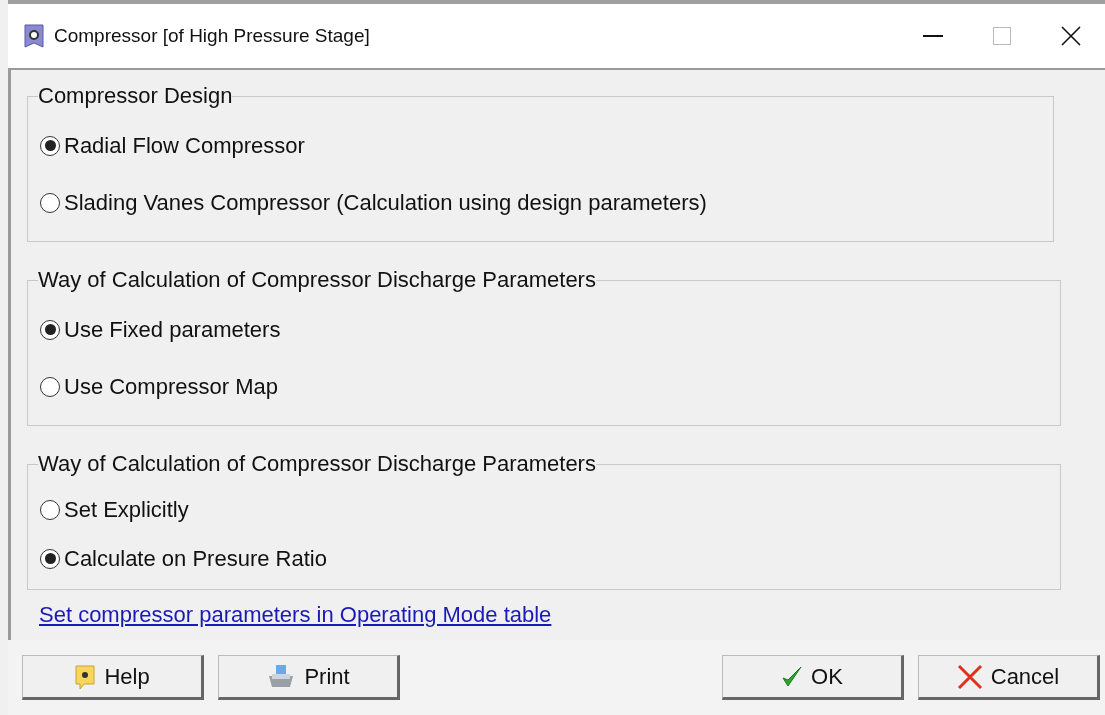 This screenshot has height=715, width=1105. Describe the element at coordinates (969, 676) in the screenshot. I see `cross-icon` at that location.